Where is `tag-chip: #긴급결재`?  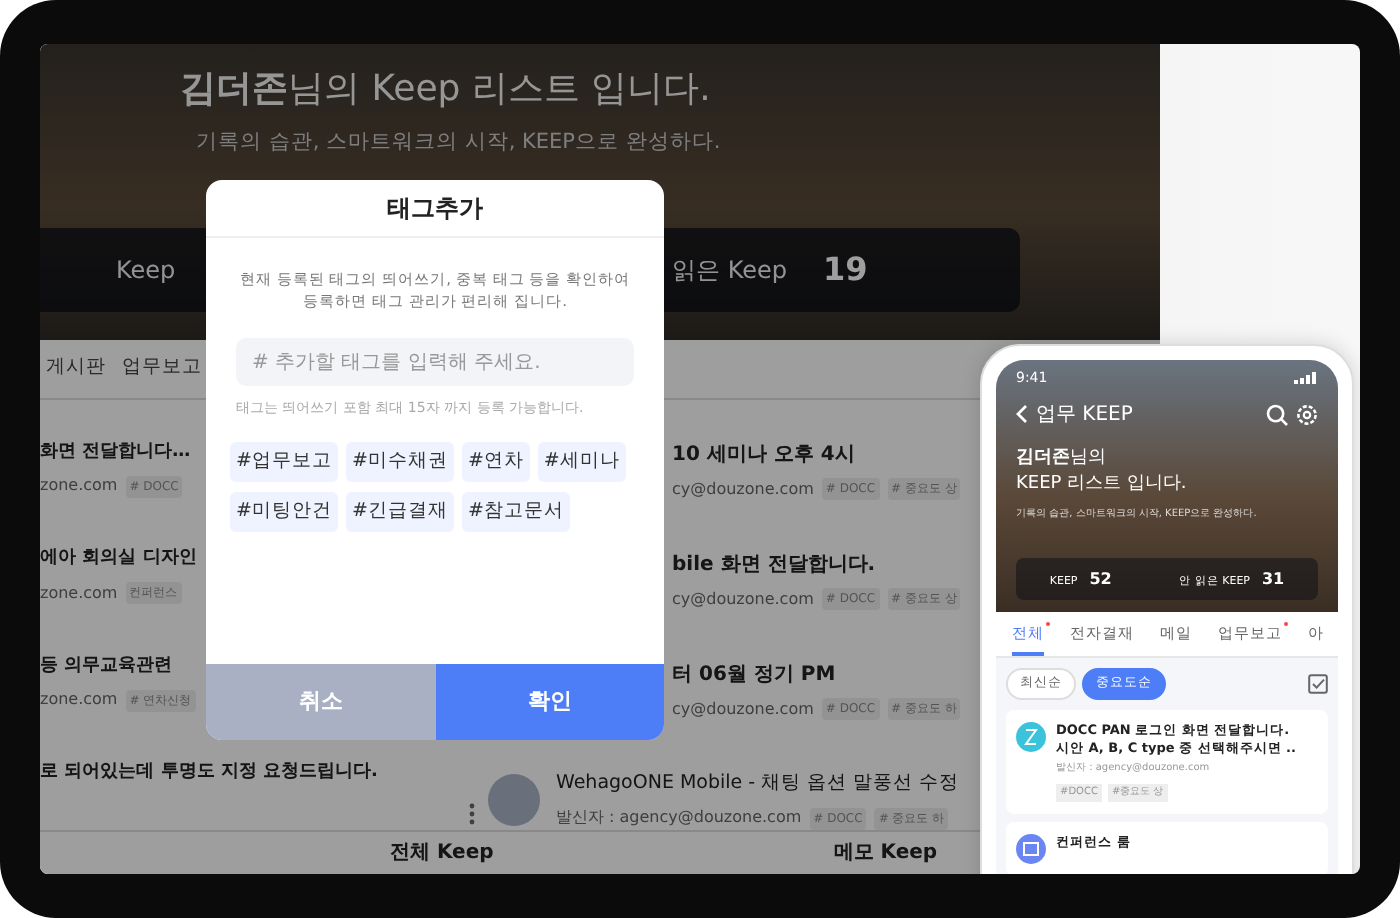 tag-chip: #긴급결재 is located at coordinates (399, 512).